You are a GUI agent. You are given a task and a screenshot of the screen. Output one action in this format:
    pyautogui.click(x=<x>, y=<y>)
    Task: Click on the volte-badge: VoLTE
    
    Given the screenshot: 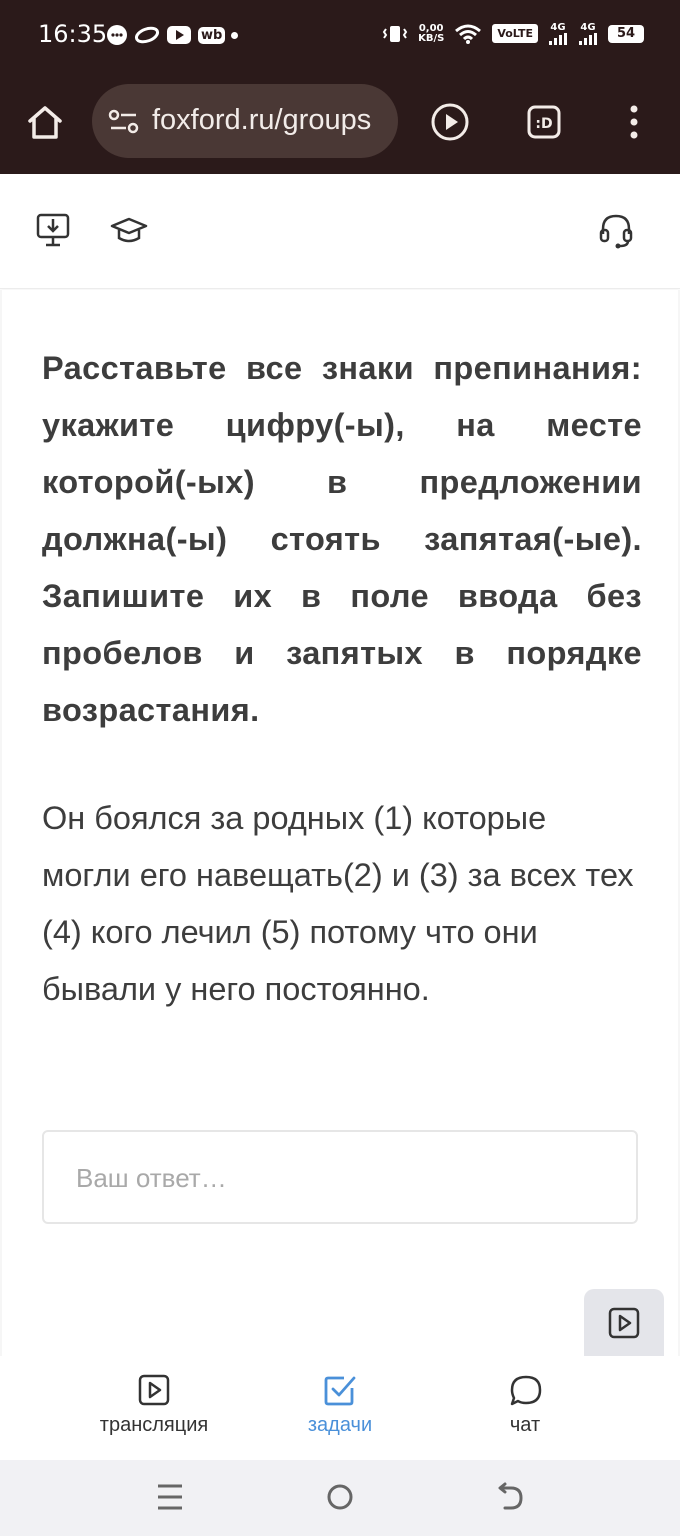 What is the action you would take?
    pyautogui.click(x=515, y=33)
    